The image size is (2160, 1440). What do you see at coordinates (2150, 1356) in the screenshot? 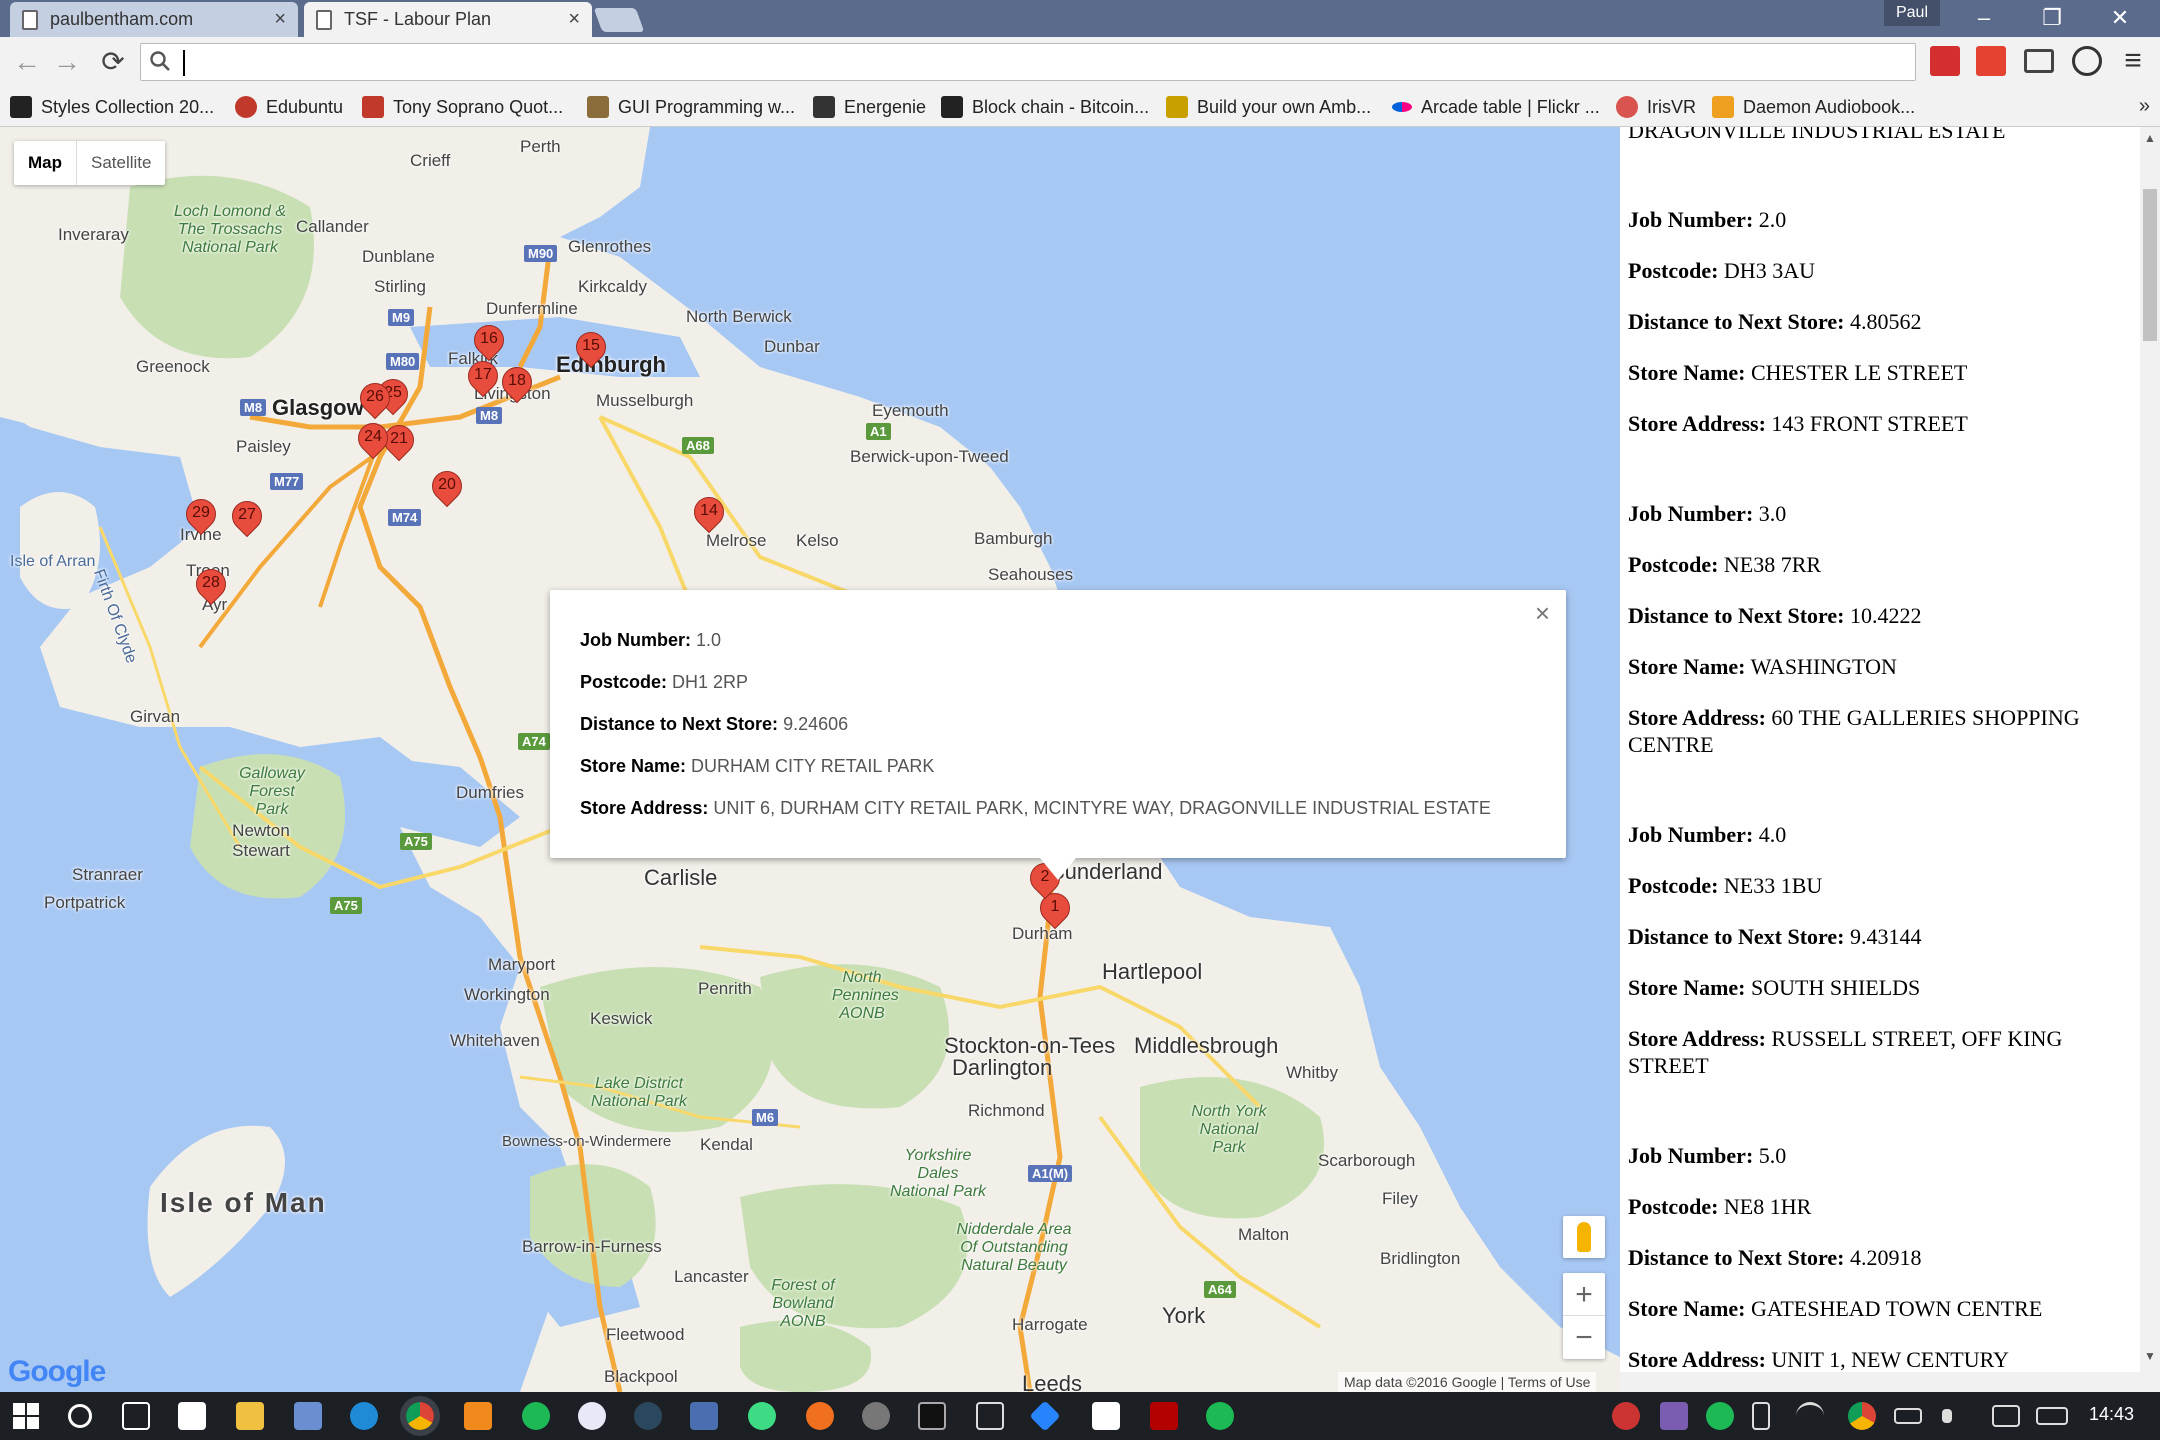
I see `scroll-down-icon: ▼` at bounding box center [2150, 1356].